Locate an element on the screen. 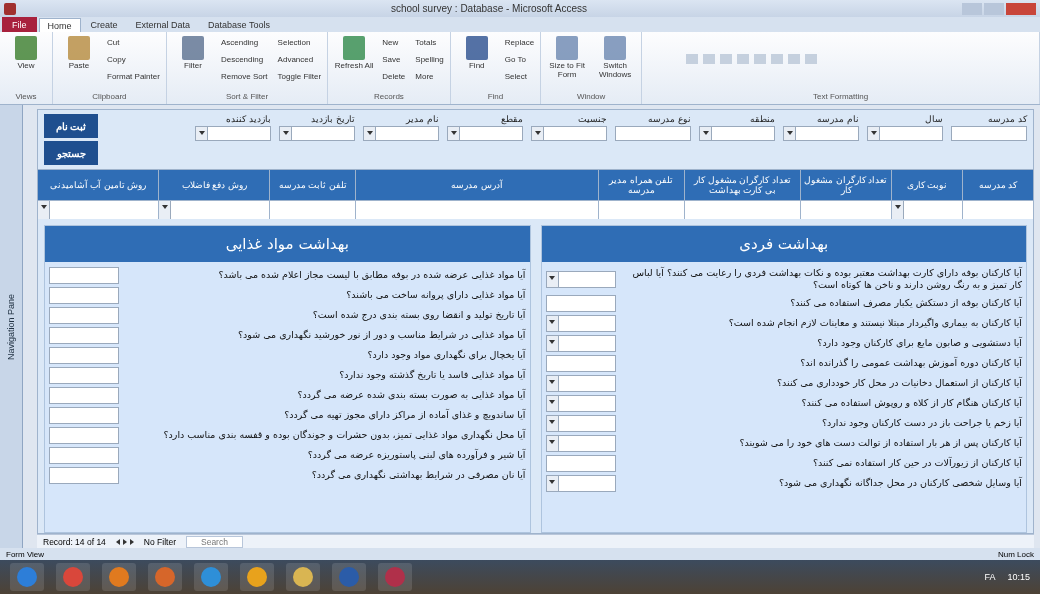 Image resolution: width=1040 pixels, height=594 pixels. status-text: Form View is located at coordinates (25, 554).